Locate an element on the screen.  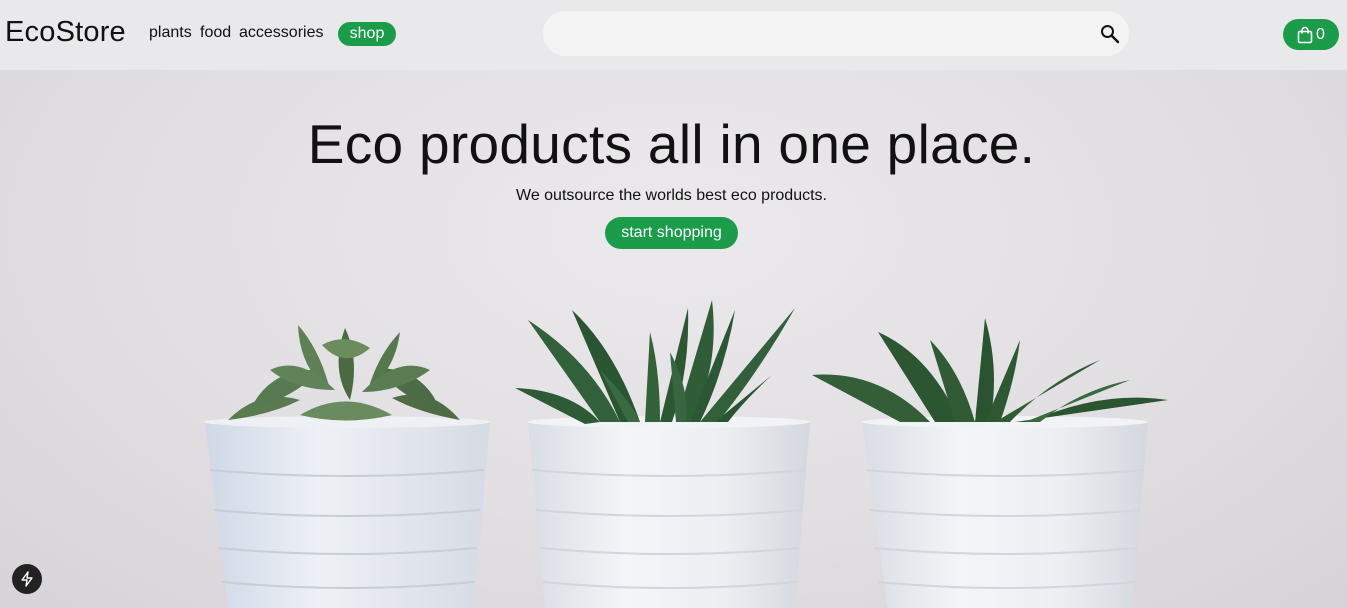
hero-title: Eco products all in one place. is located at coordinates (671, 144).